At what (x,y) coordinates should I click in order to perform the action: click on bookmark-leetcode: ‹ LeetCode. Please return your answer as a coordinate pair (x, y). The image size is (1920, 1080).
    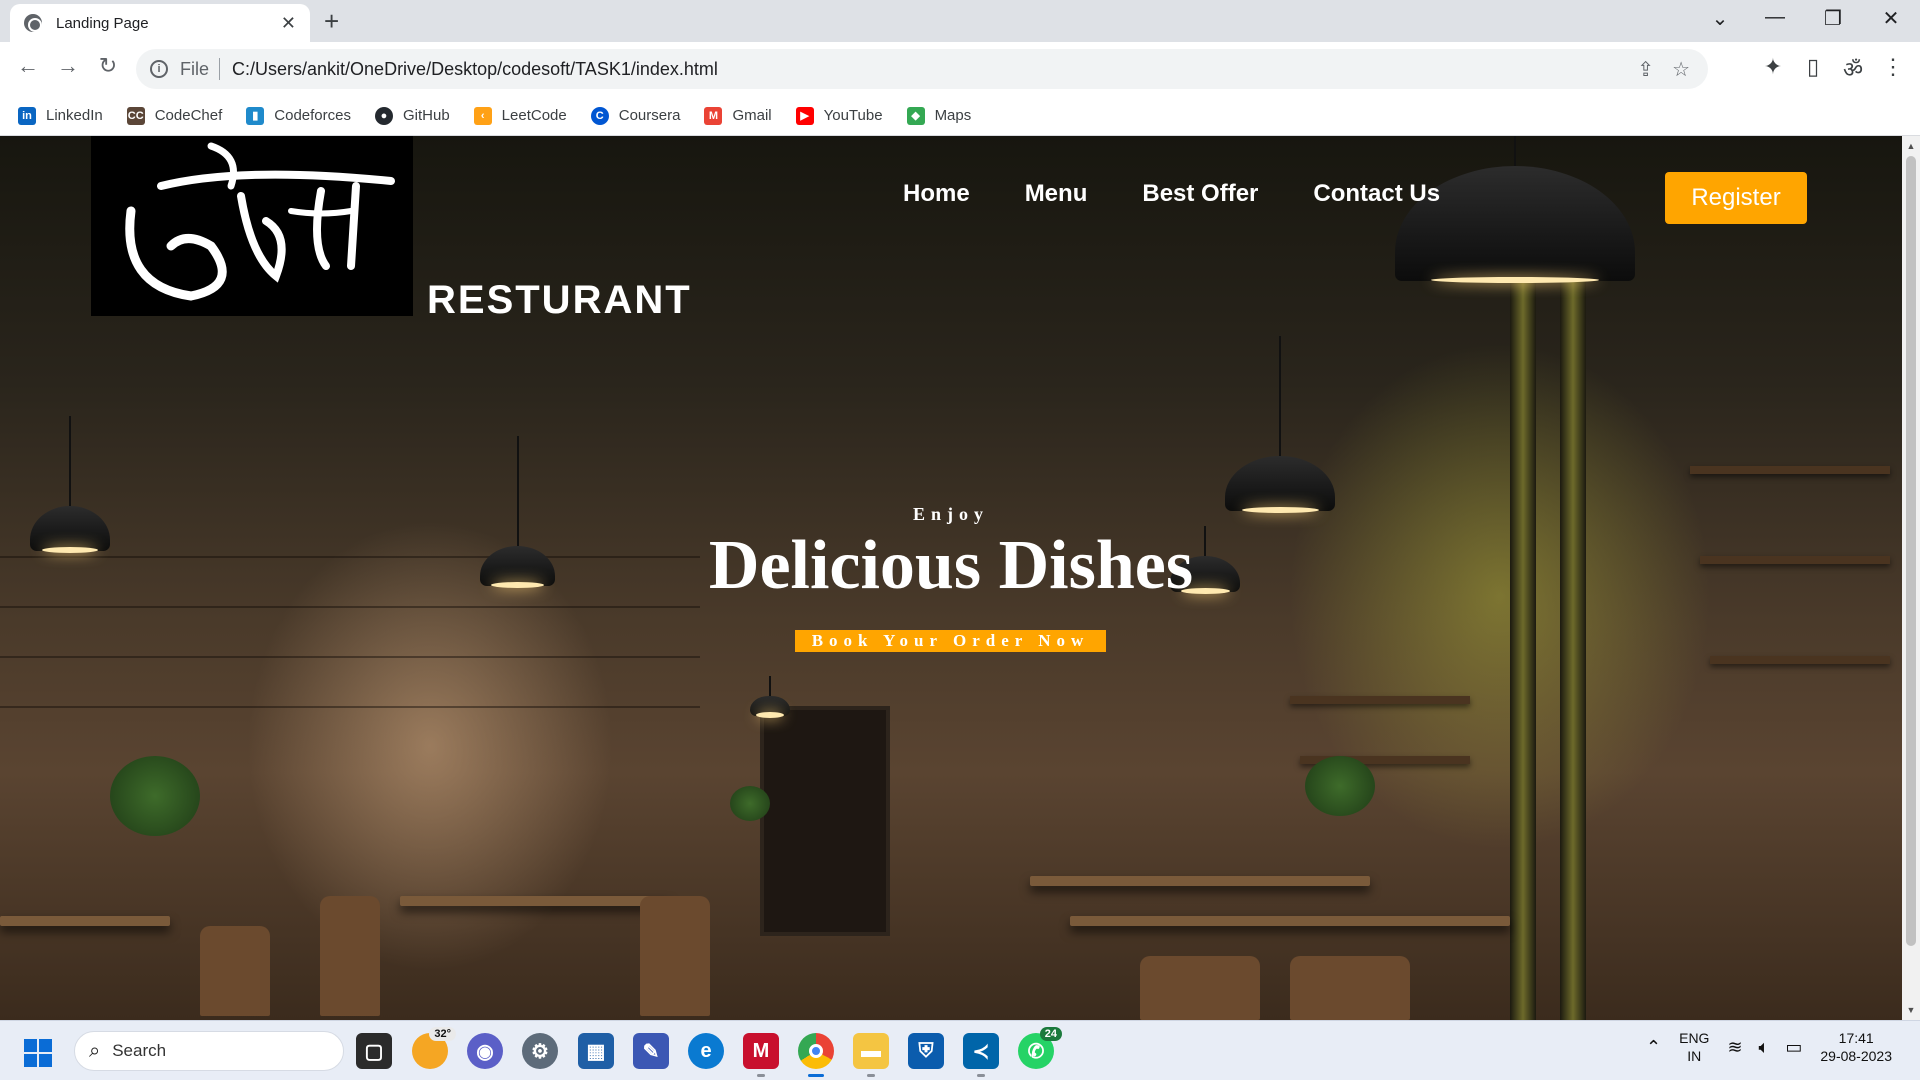
    Looking at the image, I should click on (520, 115).